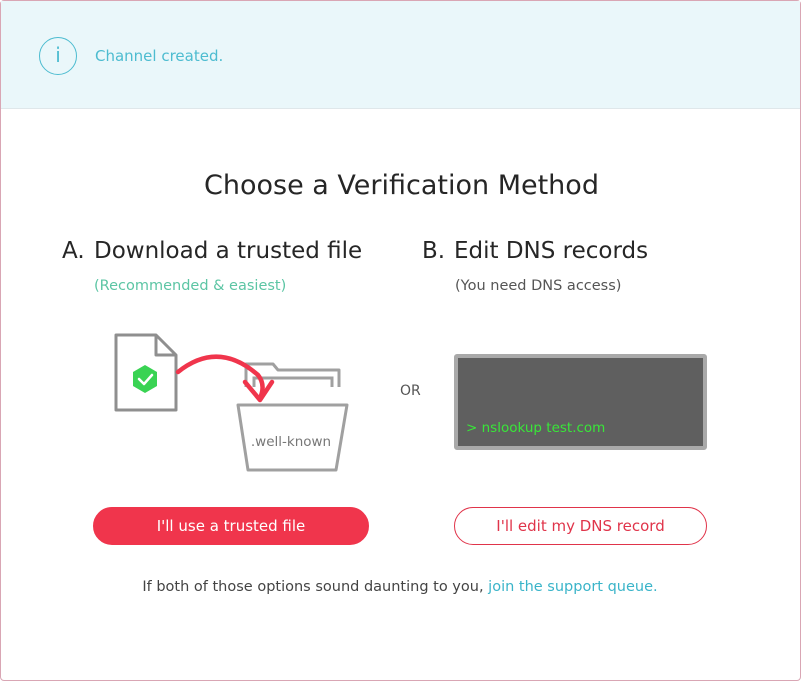 The image size is (803, 683). Describe the element at coordinates (410, 391) in the screenshot. I see `or-separator: OR` at that location.